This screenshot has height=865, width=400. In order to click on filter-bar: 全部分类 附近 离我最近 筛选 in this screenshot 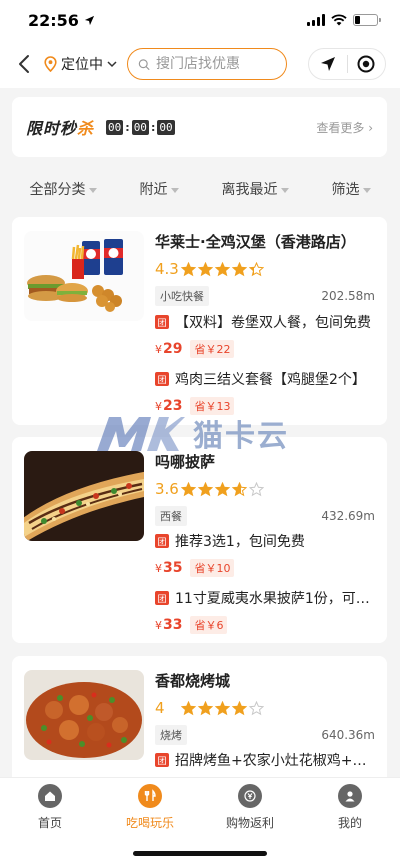, I will do `click(200, 189)`.